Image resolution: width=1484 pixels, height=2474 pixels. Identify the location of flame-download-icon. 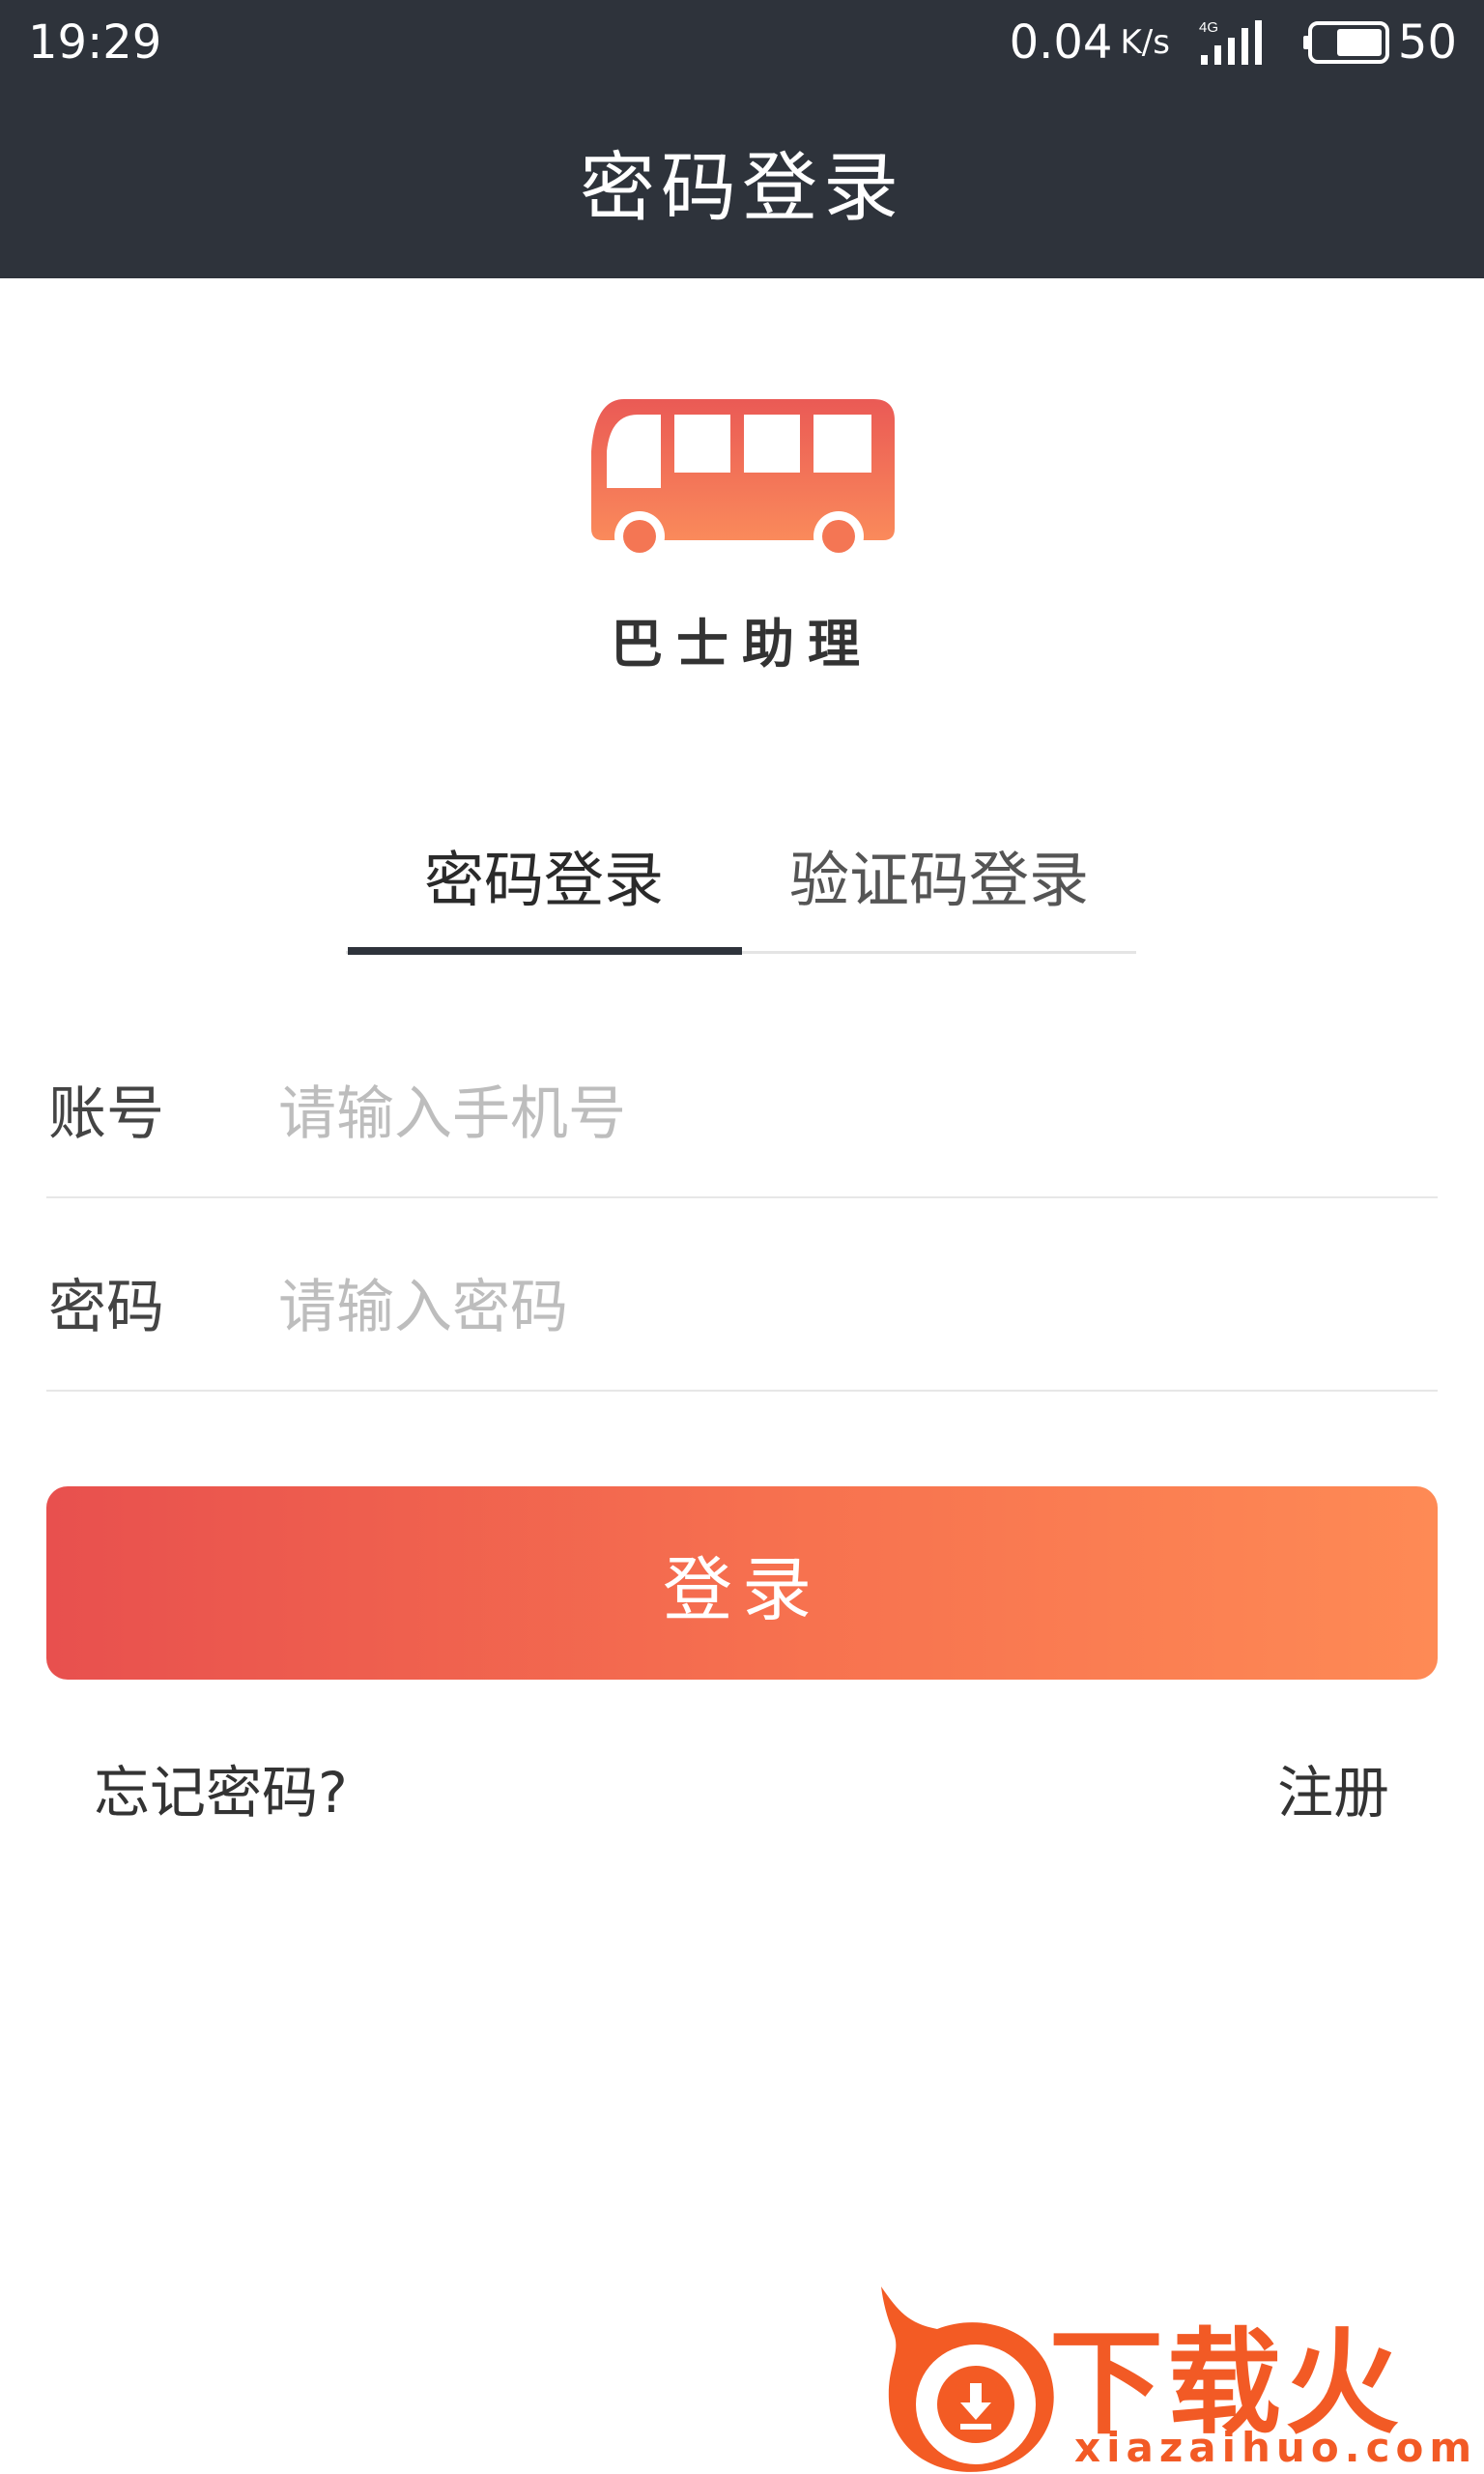
(968, 2379).